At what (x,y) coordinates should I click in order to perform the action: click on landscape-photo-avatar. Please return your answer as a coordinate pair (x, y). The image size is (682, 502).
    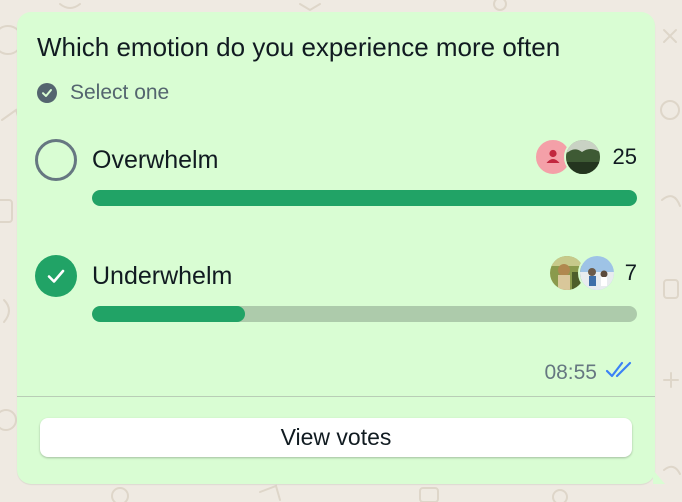
    Looking at the image, I should click on (583, 157).